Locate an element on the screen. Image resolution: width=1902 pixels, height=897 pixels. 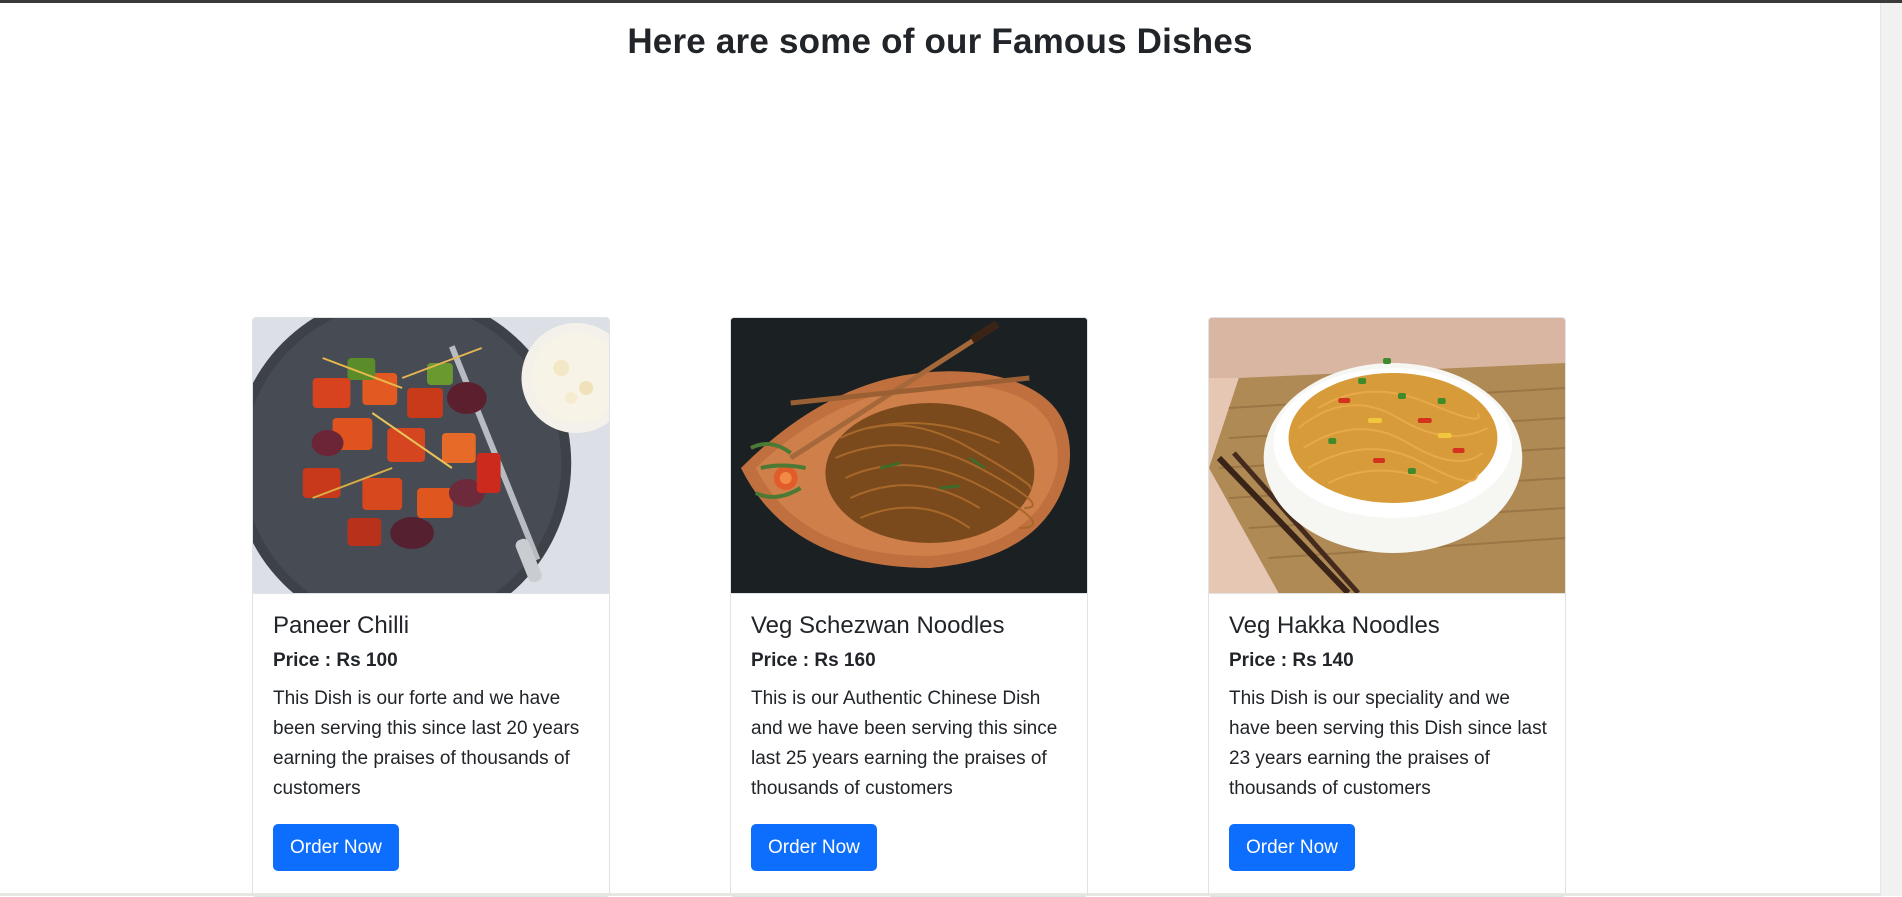
dish-title: Veg Hakka Noodles is located at coordinates (1334, 625).